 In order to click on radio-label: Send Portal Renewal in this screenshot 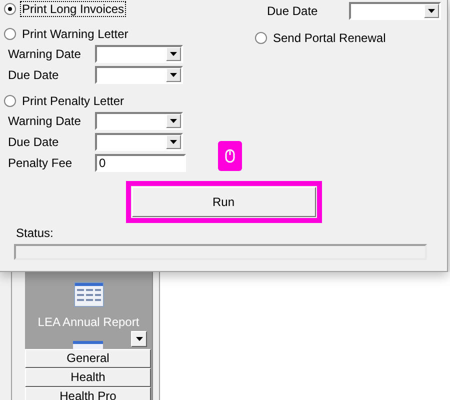, I will do `click(329, 38)`.